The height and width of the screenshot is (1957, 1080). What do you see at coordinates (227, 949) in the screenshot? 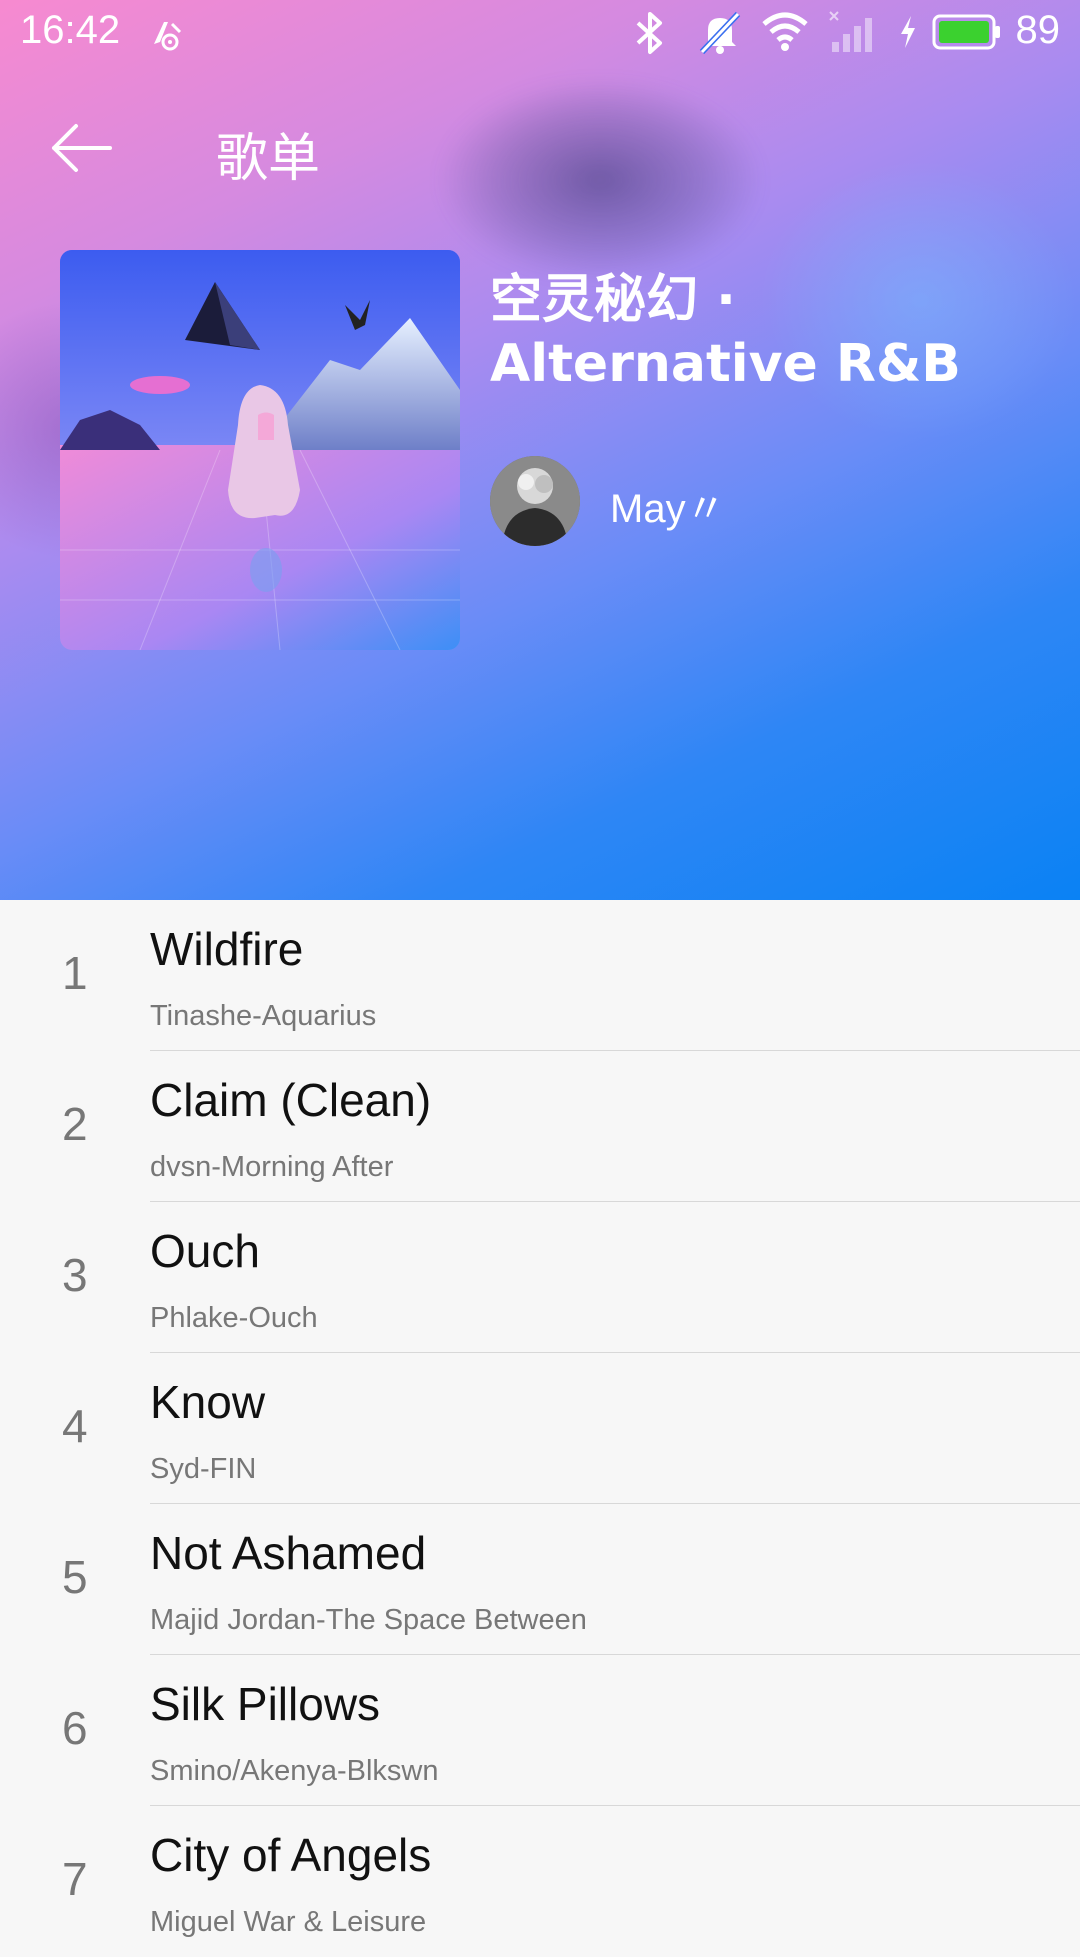
I see `song-title: Wildfire` at bounding box center [227, 949].